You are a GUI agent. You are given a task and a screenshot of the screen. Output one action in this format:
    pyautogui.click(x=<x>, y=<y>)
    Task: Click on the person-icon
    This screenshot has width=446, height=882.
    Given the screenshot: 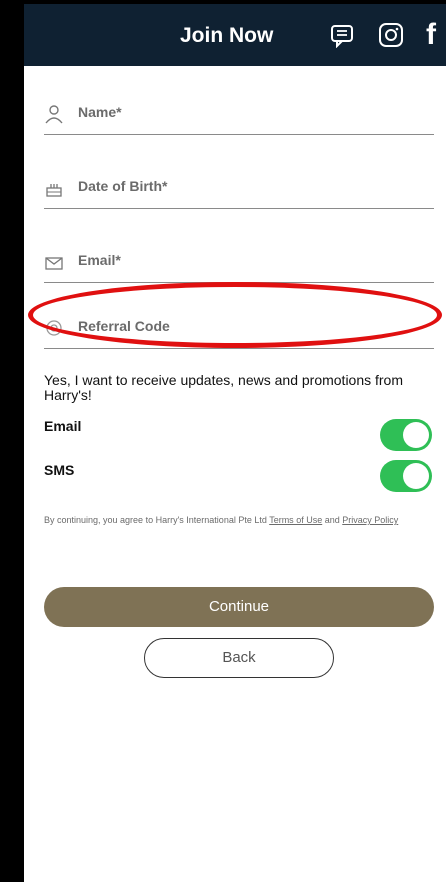 What is the action you would take?
    pyautogui.click(x=54, y=114)
    